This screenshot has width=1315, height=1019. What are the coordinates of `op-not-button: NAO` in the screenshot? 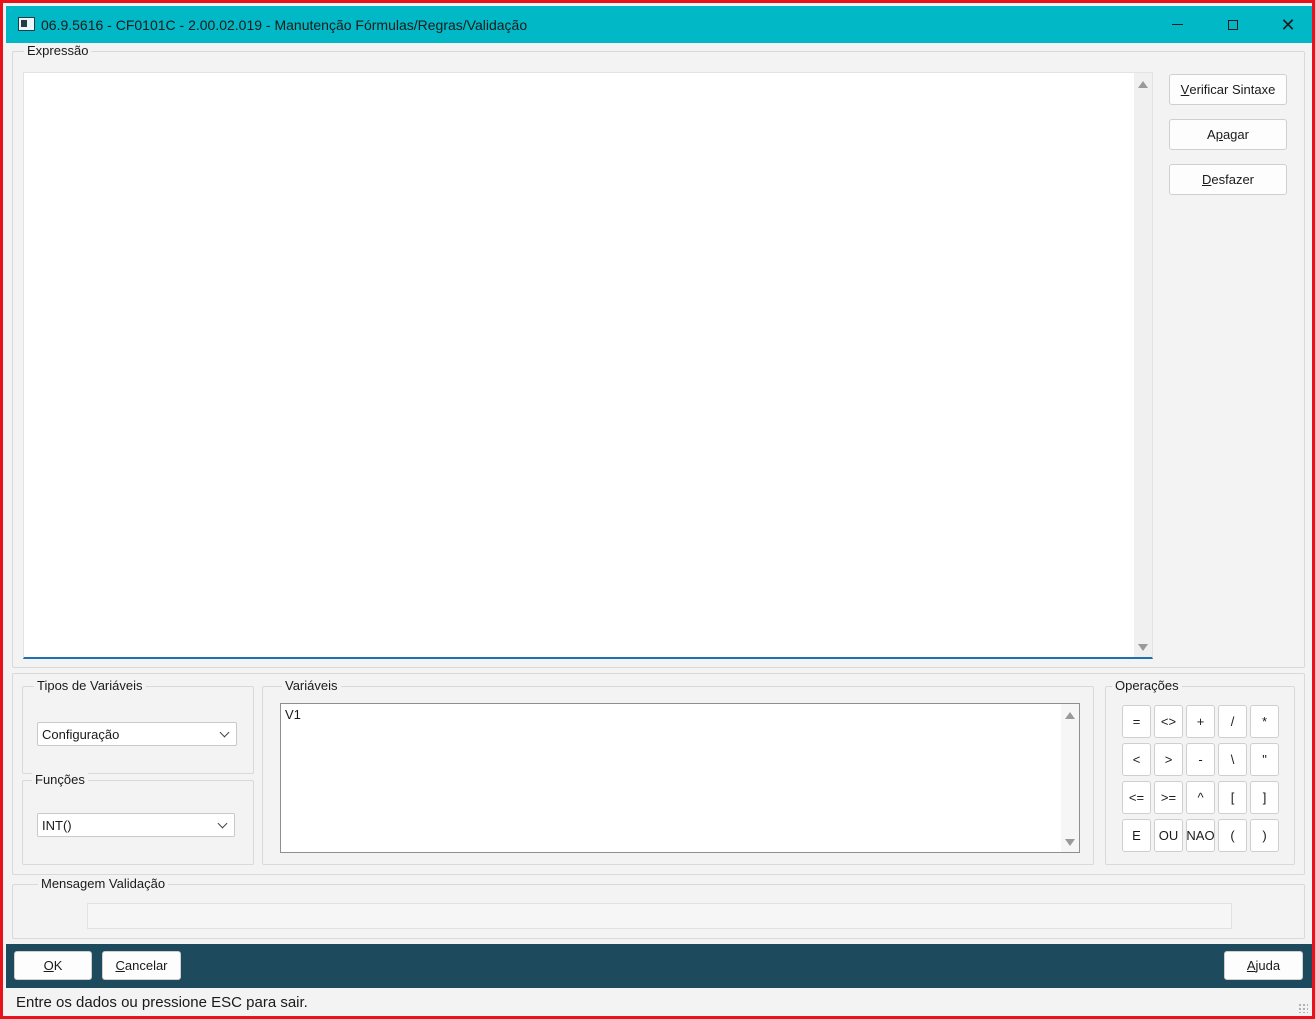 It's located at (1200, 835).